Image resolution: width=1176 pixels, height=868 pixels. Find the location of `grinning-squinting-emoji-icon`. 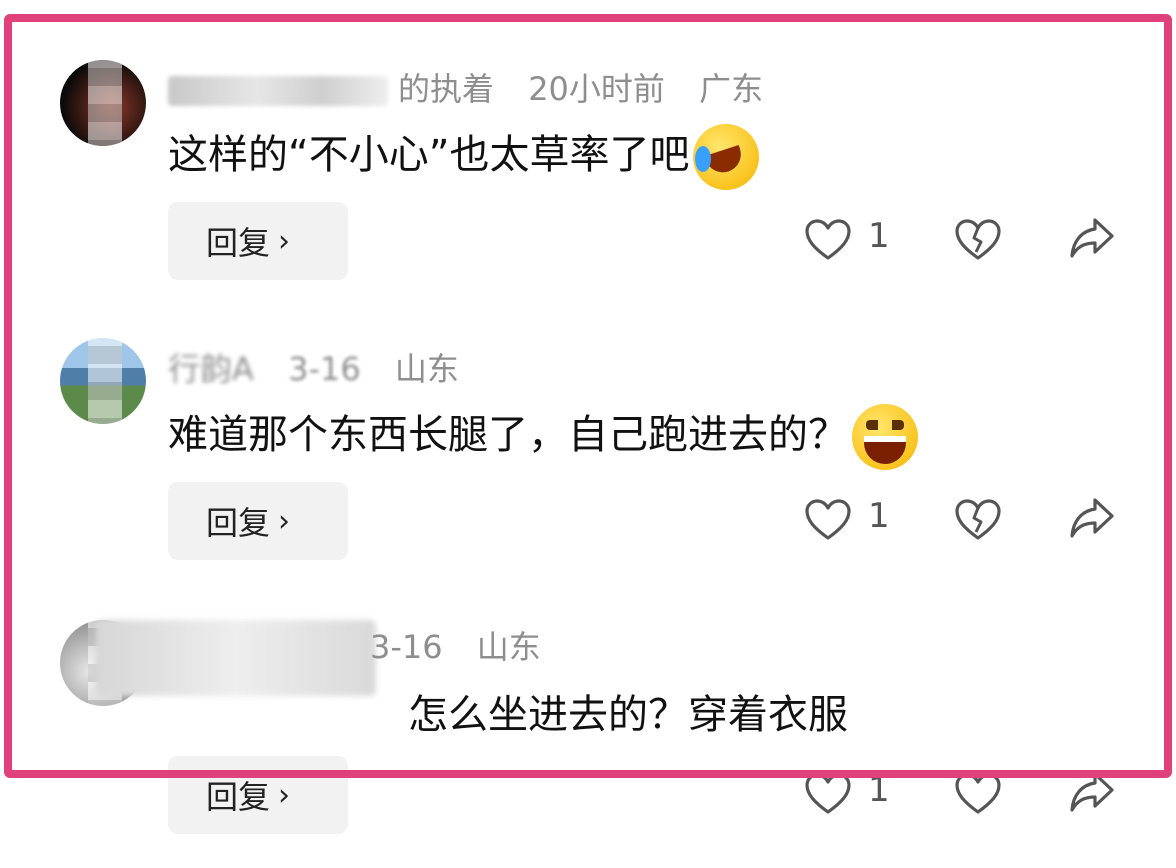

grinning-squinting-emoji-icon is located at coordinates (885, 437).